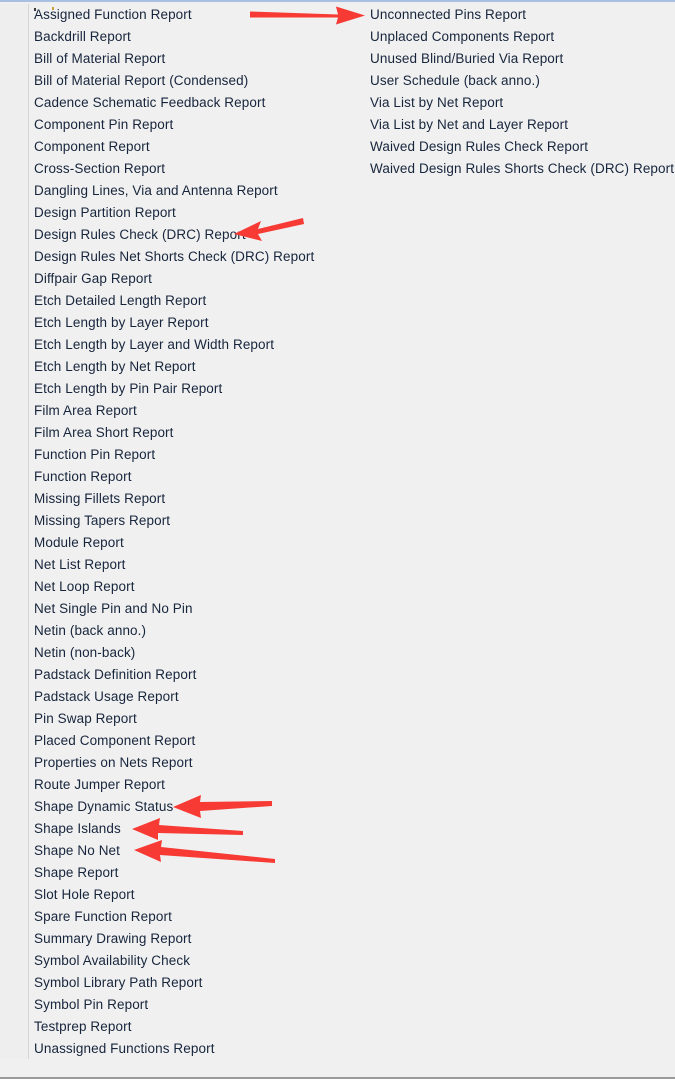 This screenshot has width=675, height=1079. Describe the element at coordinates (199, 147) in the screenshot. I see `report-list-item: Component Report` at that location.